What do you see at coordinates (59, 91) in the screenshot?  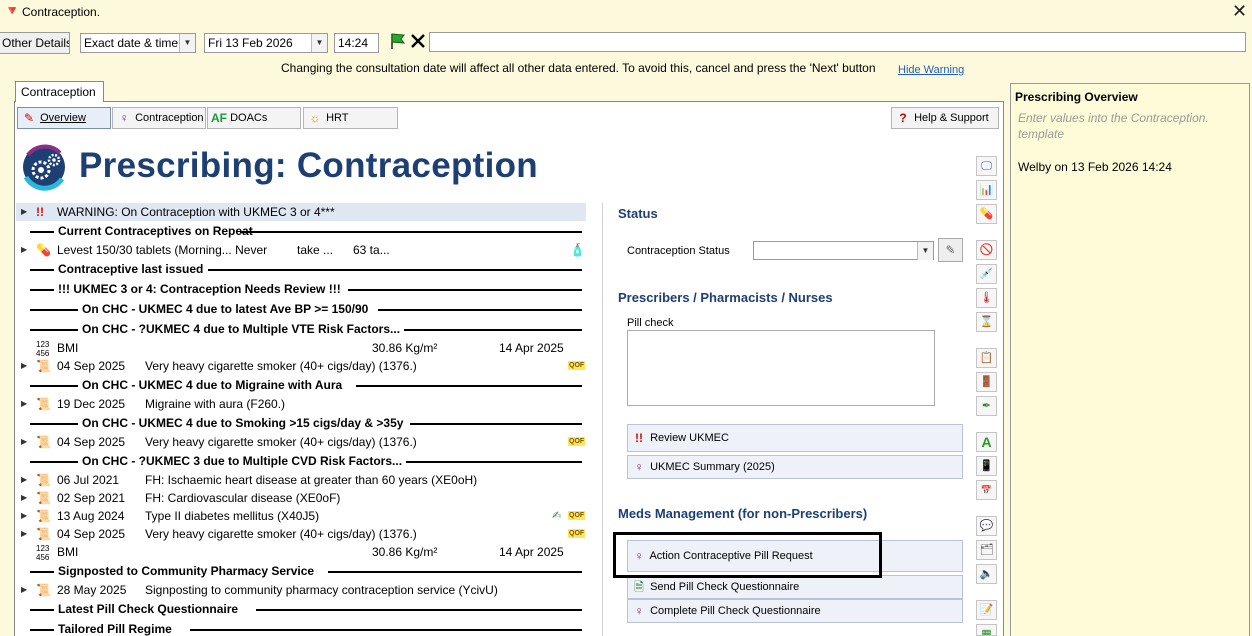 I see `tab-contraception: Contraception` at bounding box center [59, 91].